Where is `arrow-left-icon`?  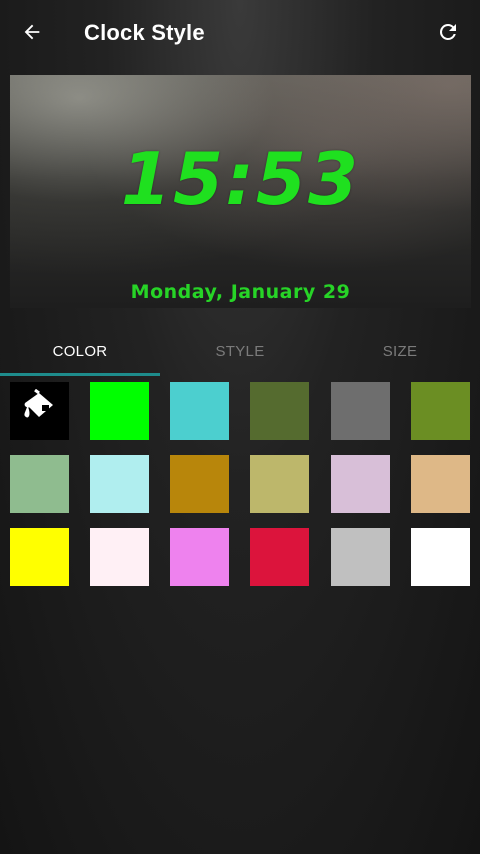 arrow-left-icon is located at coordinates (32, 34).